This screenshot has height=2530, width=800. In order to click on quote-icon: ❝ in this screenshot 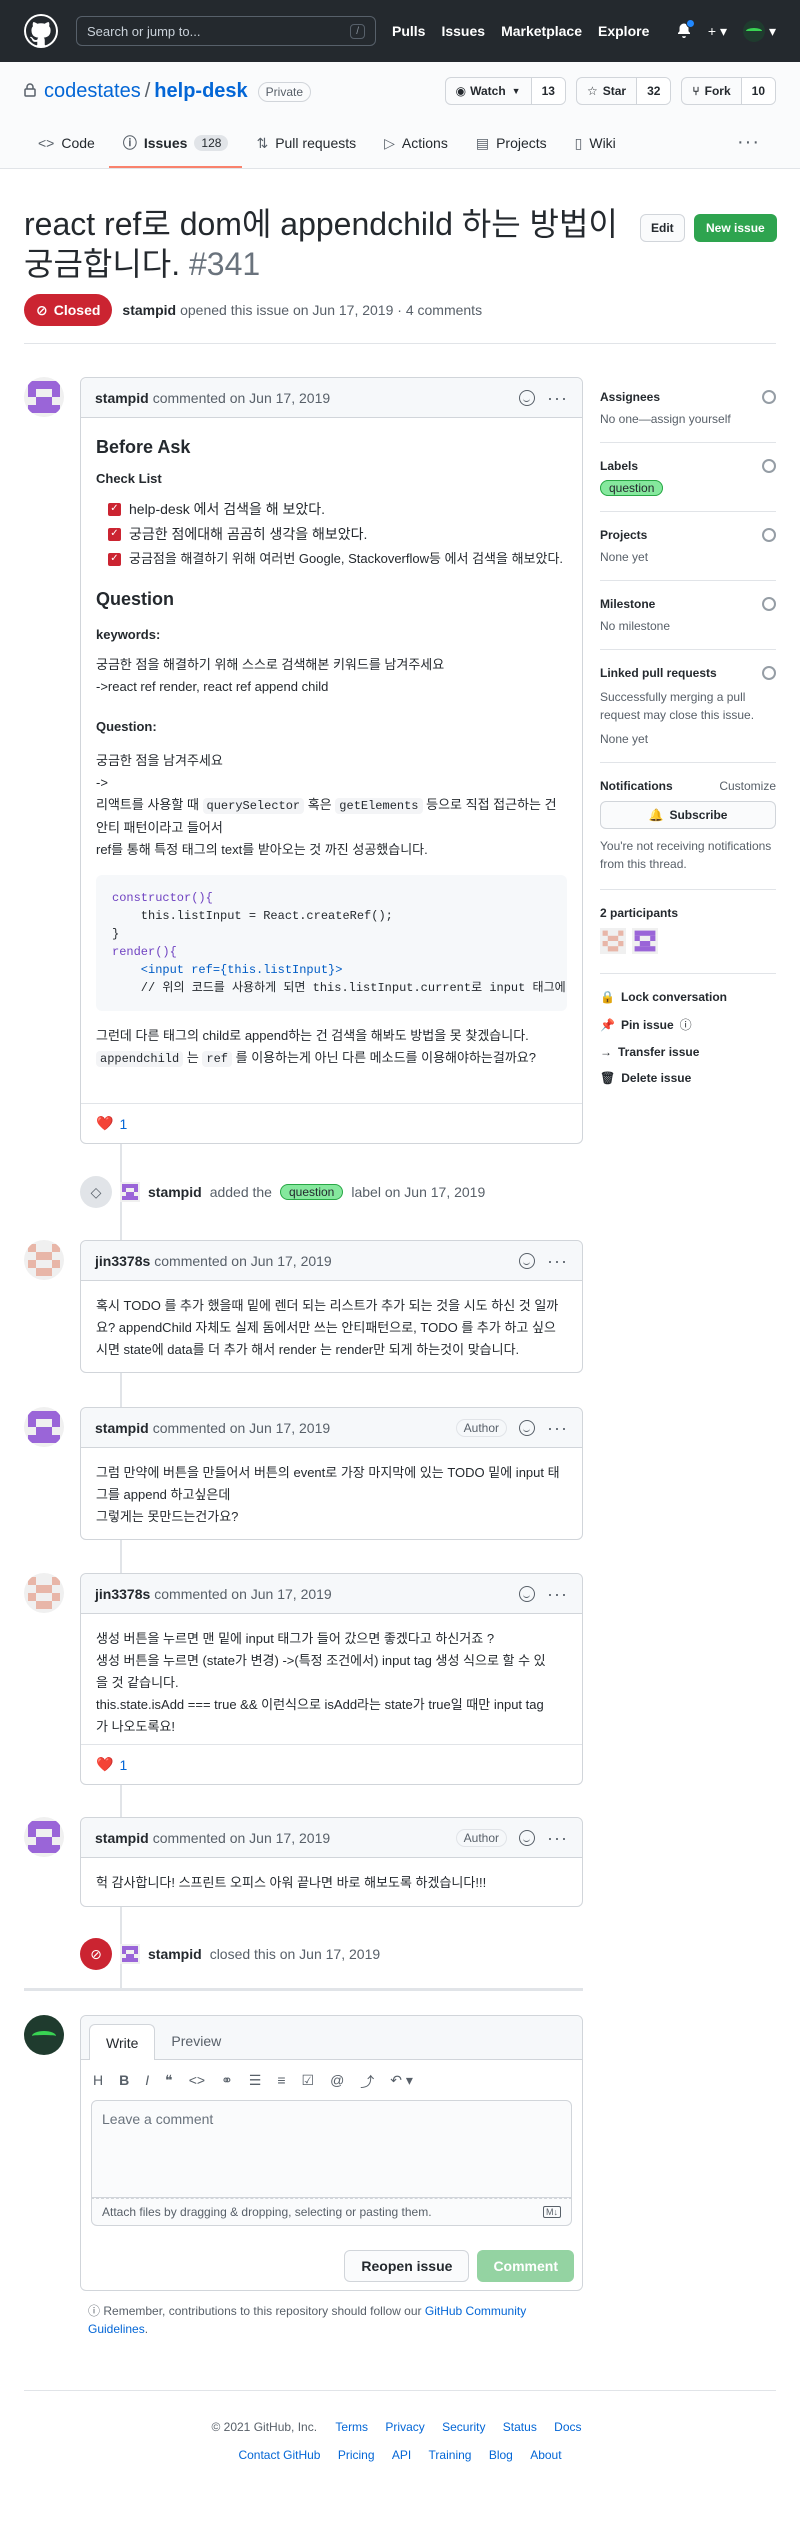, I will do `click(169, 2082)`.